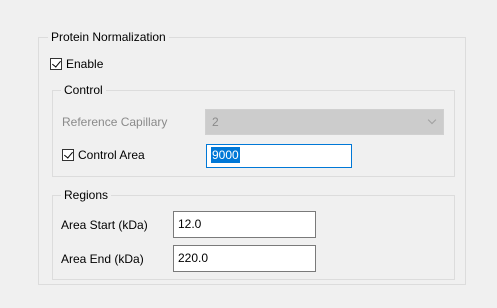  Describe the element at coordinates (190, 224) in the screenshot. I see `area-start-value: 12.0` at that location.